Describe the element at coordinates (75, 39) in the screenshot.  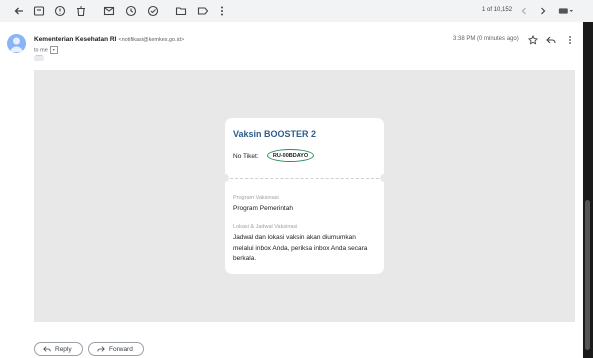
I see `sender-name: Kementerian Kesehatan RI` at that location.